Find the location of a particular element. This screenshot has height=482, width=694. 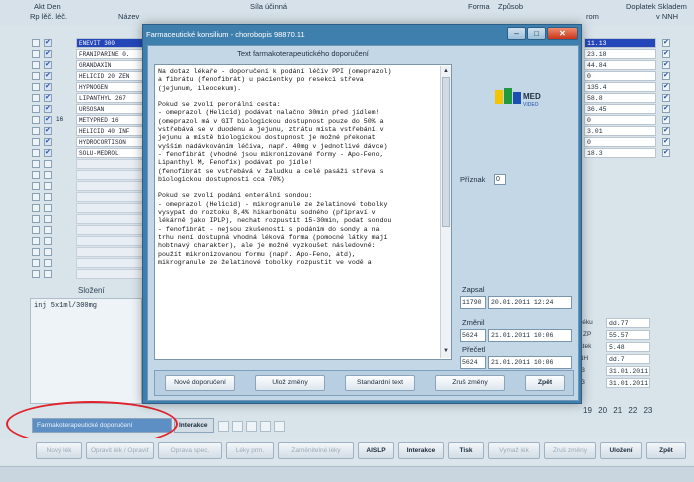

undo-changes-button: Zruš změny is located at coordinates (470, 383).